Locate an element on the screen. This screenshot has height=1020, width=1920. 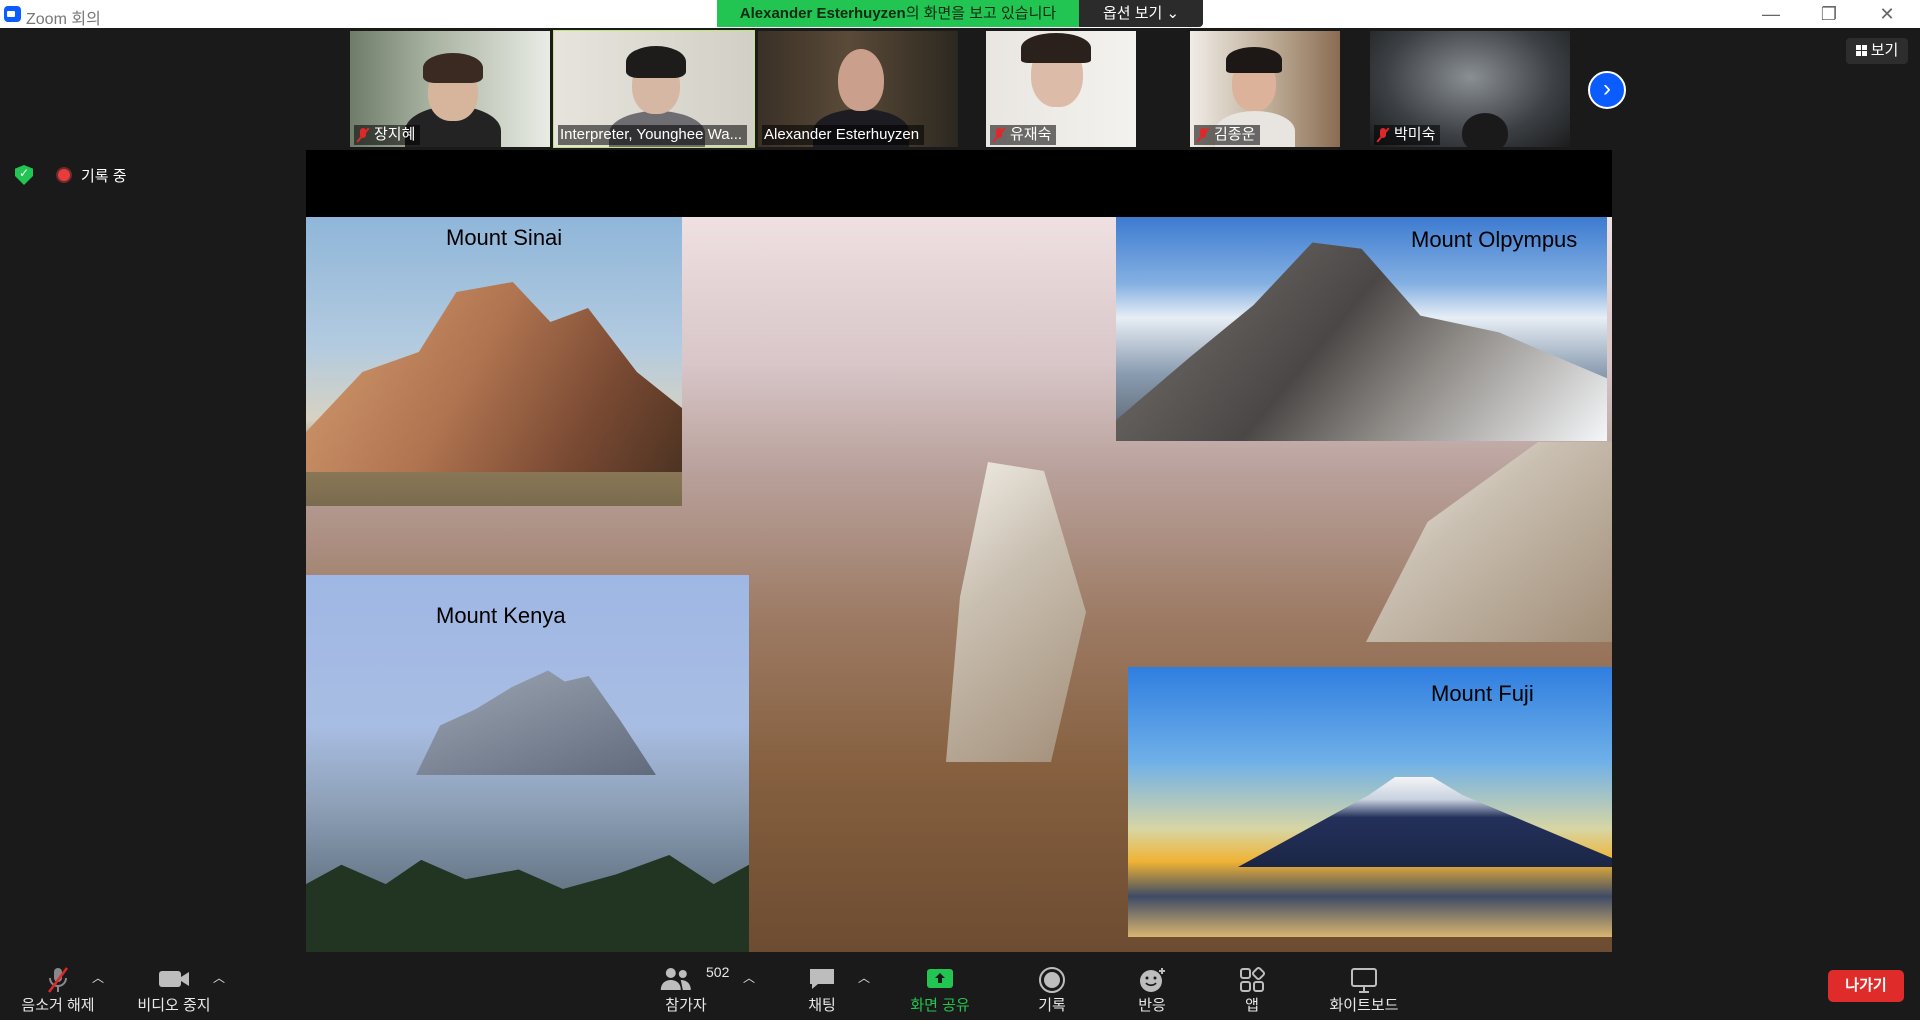
zoom-logo-icon is located at coordinates (12, 14).